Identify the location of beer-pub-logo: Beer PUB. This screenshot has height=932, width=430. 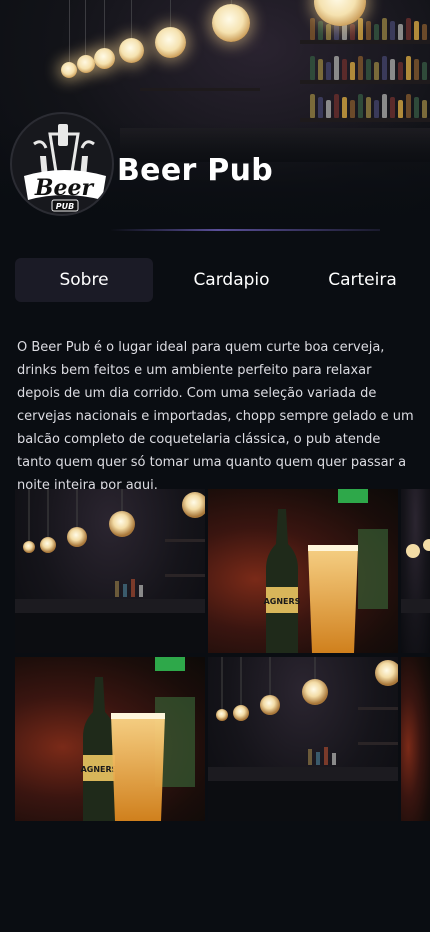
(62, 164).